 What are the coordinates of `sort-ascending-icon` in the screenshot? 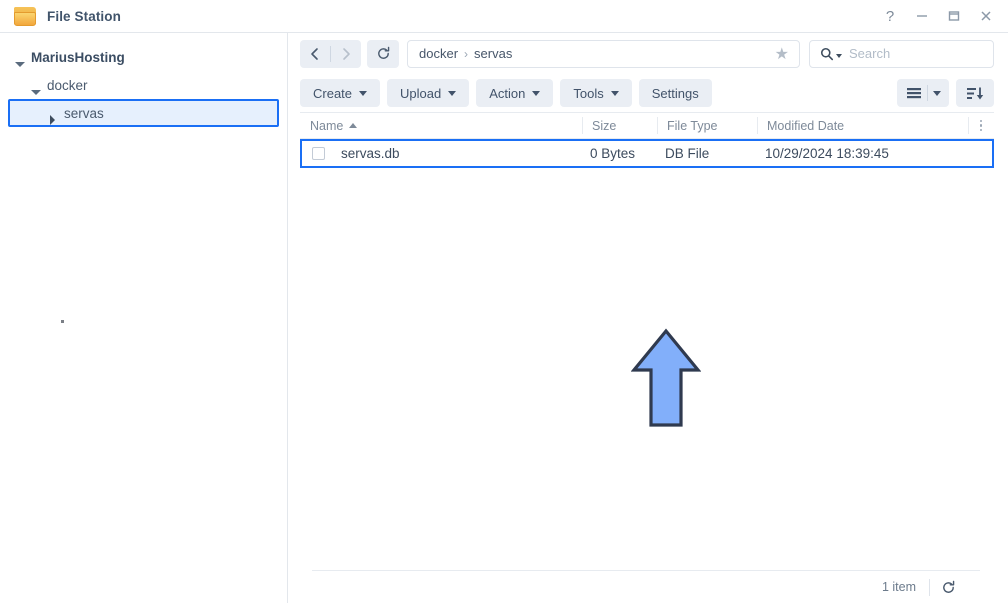 It's located at (353, 125).